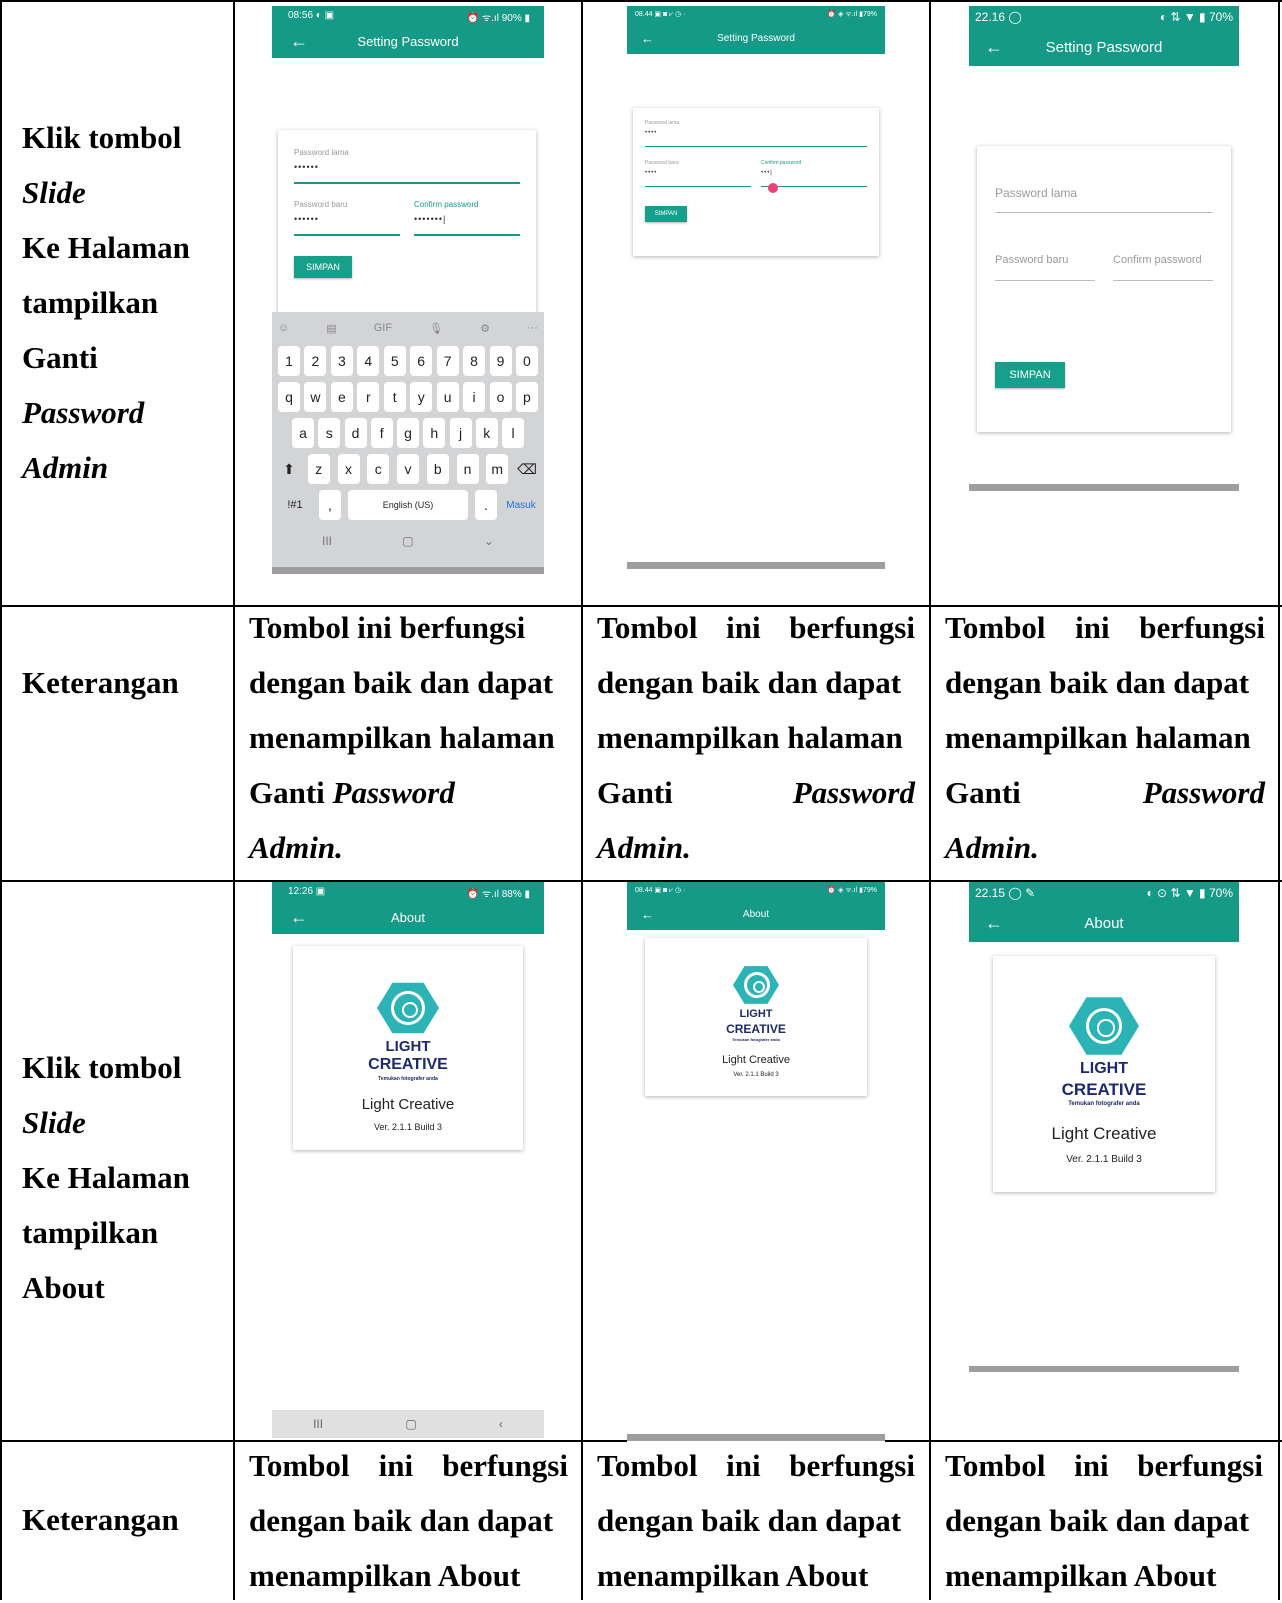 Image resolution: width=1282 pixels, height=1603 pixels. What do you see at coordinates (315, 361) in the screenshot?
I see `key: 2` at bounding box center [315, 361].